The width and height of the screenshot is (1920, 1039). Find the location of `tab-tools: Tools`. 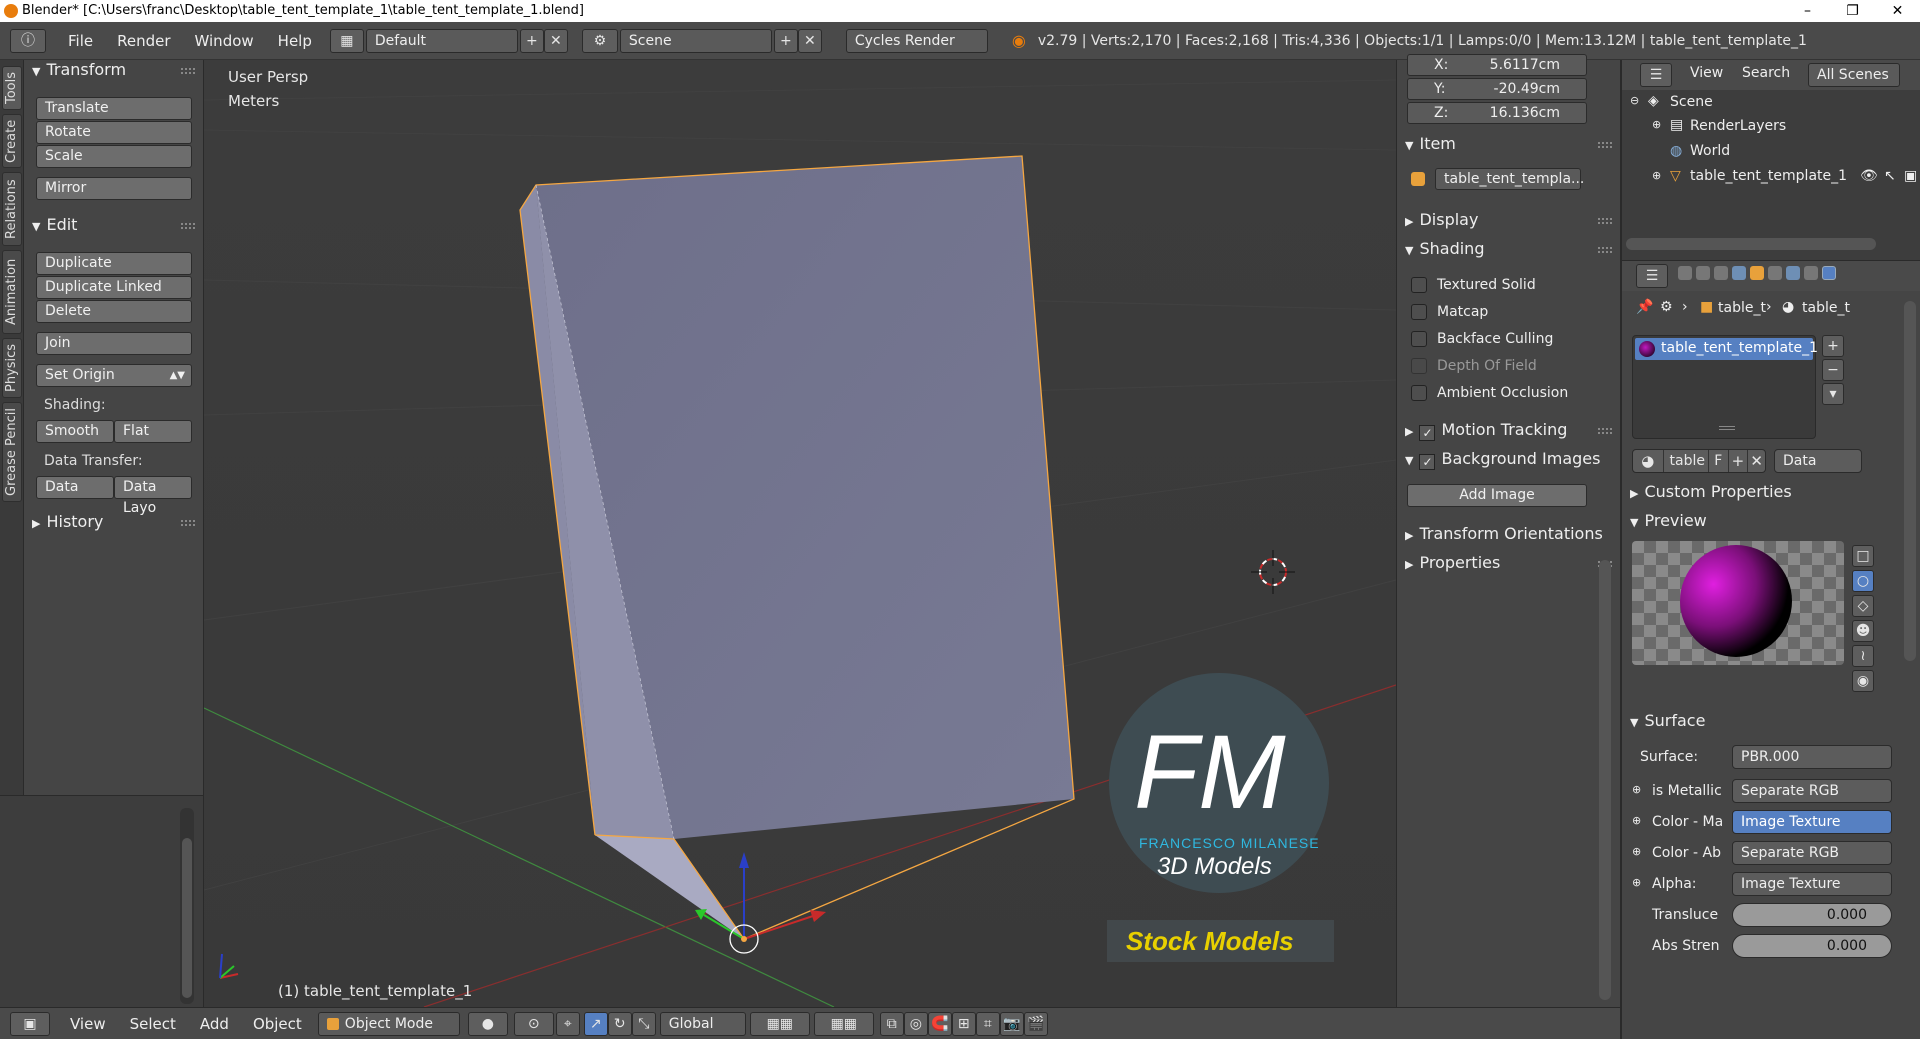

tab-tools: Tools is located at coordinates (12, 88).